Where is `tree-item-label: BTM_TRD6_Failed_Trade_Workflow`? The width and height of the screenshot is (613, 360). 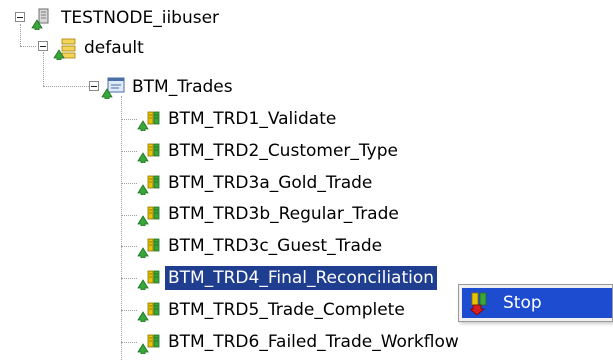
tree-item-label: BTM_TRD6_Failed_Trade_Workflow is located at coordinates (313, 342).